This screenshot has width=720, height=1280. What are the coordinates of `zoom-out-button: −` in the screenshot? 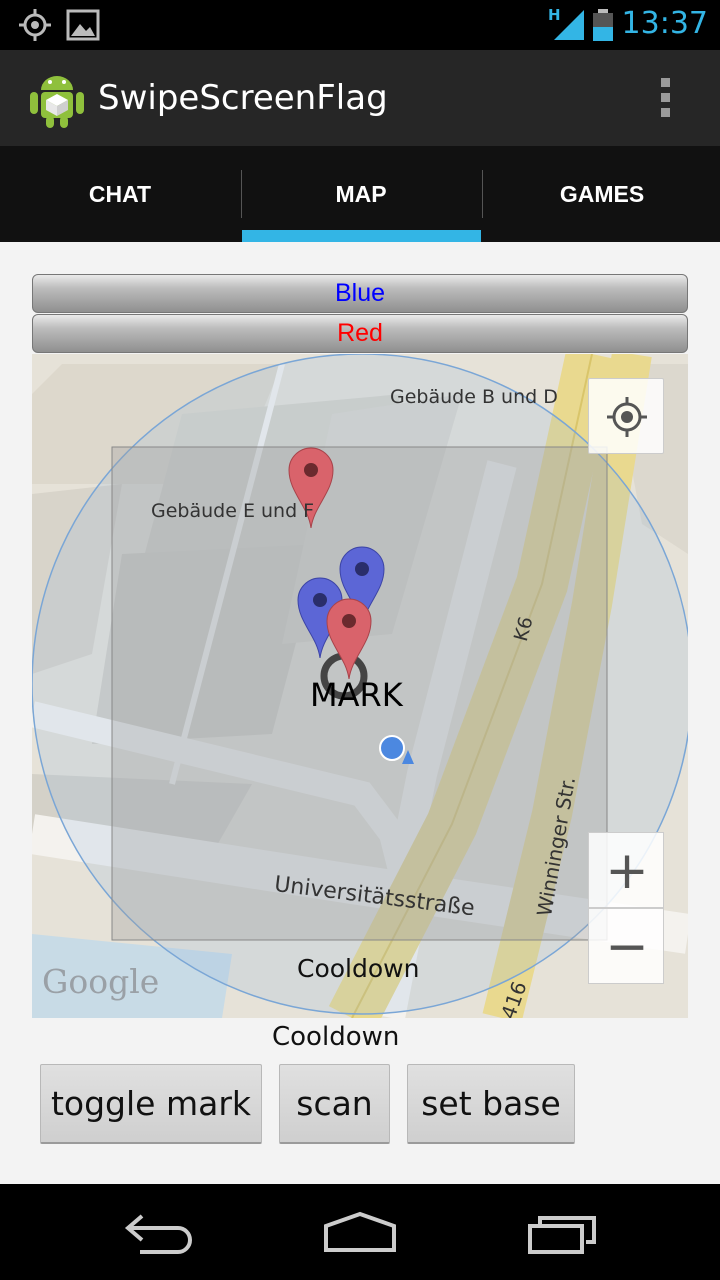 It's located at (626, 946).